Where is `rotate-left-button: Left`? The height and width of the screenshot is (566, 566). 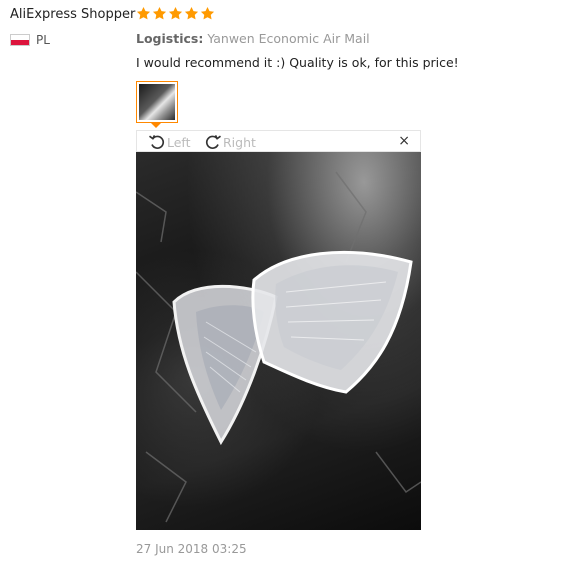
rotate-left-button: Left is located at coordinates (169, 142).